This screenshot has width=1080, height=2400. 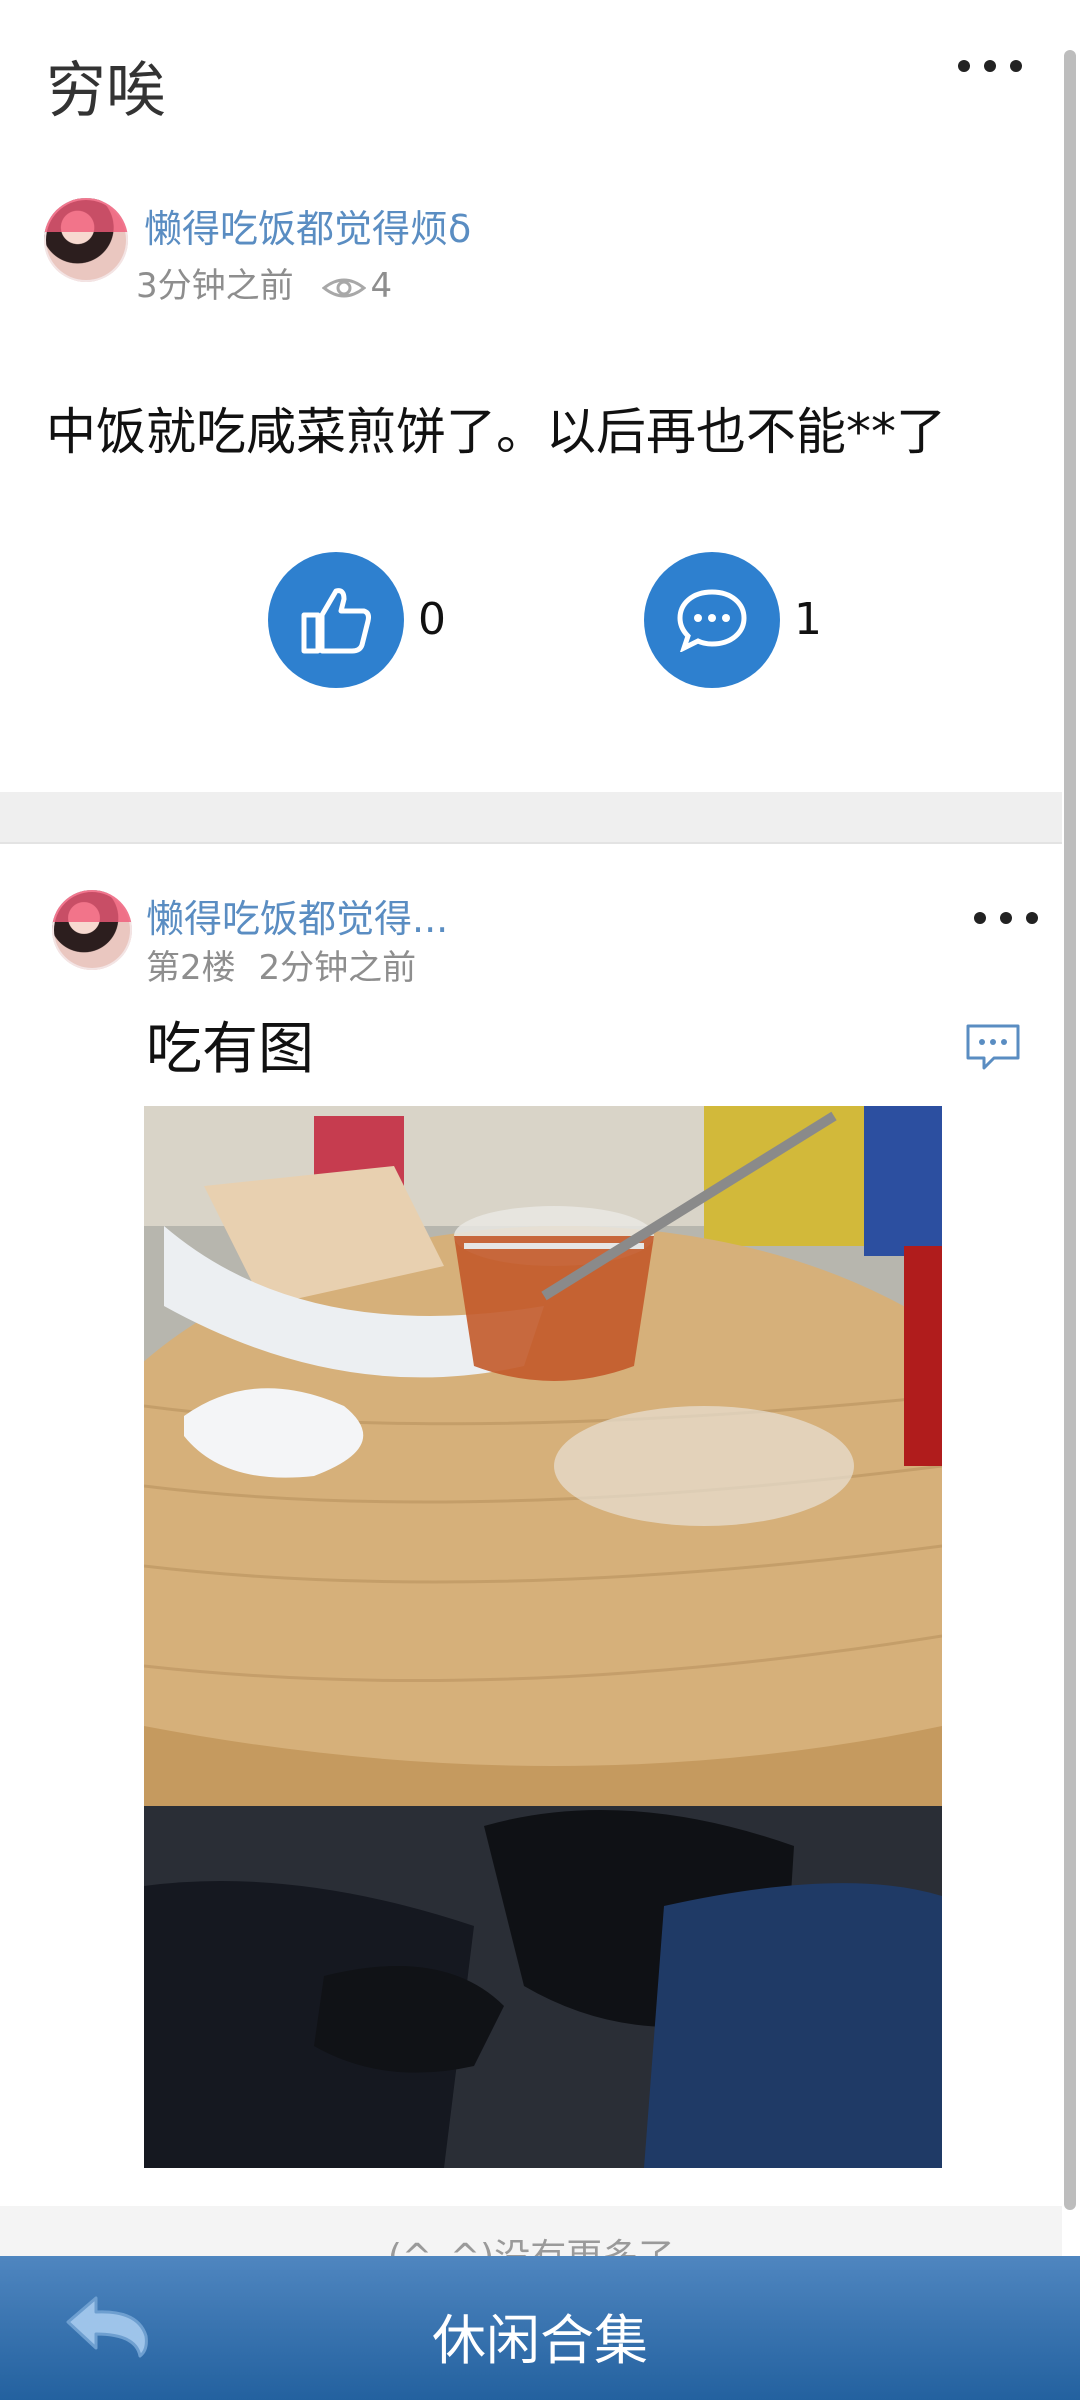 I want to click on thumbs-up-icon, so click(x=336, y=621).